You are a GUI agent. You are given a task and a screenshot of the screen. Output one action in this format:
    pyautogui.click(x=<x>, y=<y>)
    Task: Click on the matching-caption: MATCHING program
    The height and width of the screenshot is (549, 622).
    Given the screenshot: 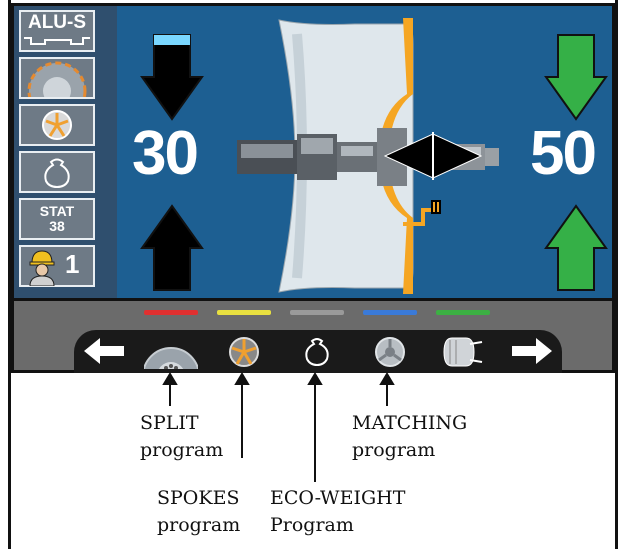 What is the action you would take?
    pyautogui.click(x=410, y=436)
    